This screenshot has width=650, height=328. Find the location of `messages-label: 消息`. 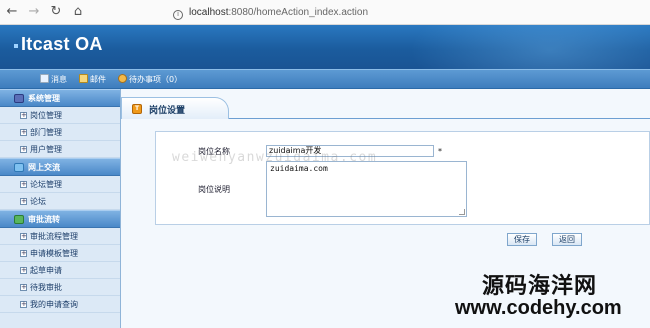

messages-label: 消息 is located at coordinates (59, 79).